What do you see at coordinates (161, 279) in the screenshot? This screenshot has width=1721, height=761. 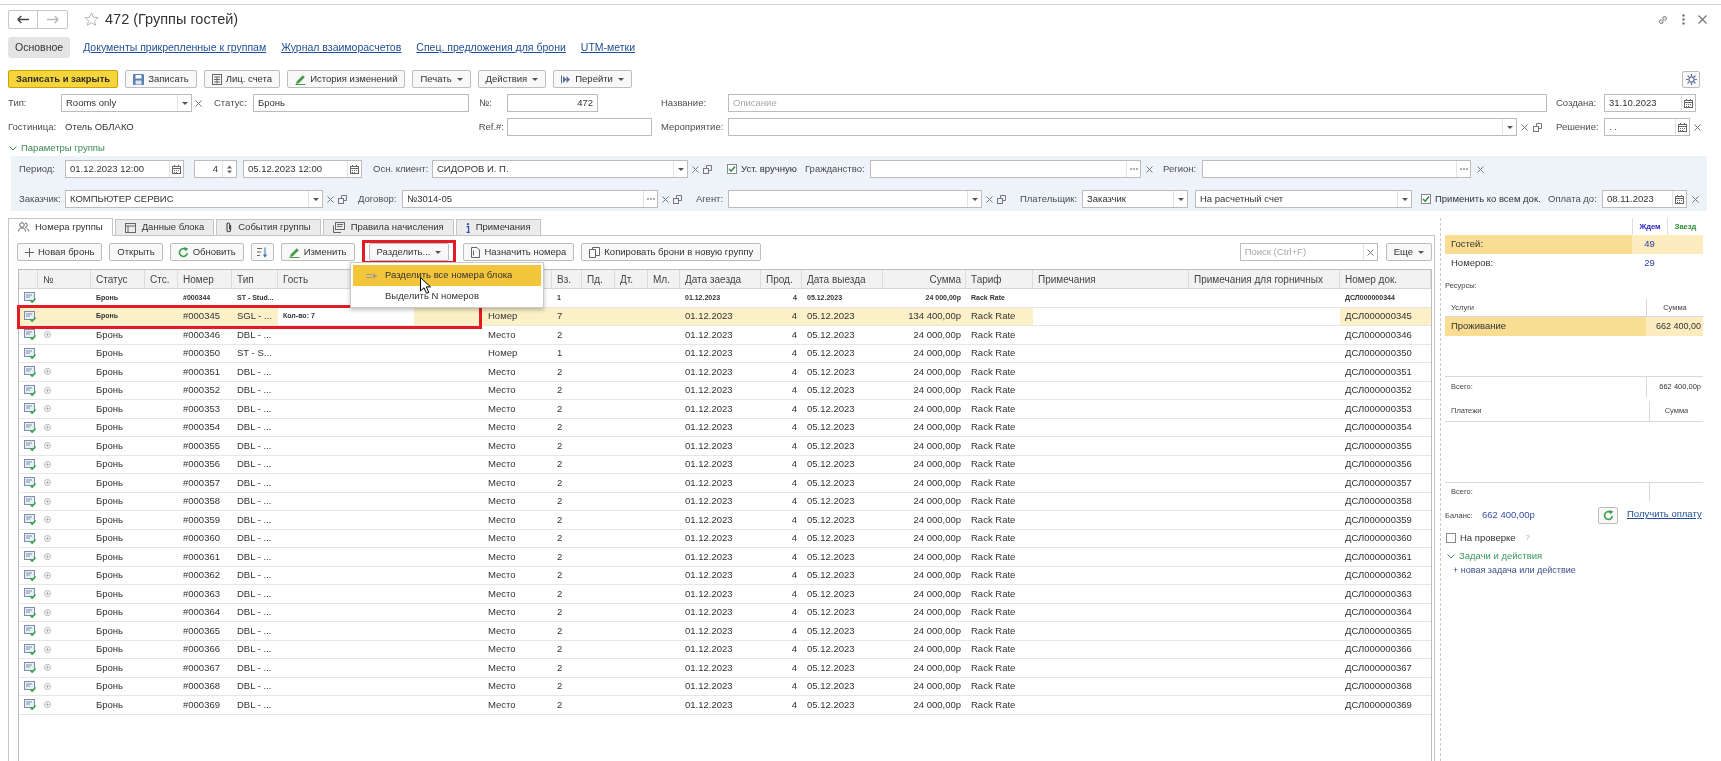 I see `column-header: Стс.` at bounding box center [161, 279].